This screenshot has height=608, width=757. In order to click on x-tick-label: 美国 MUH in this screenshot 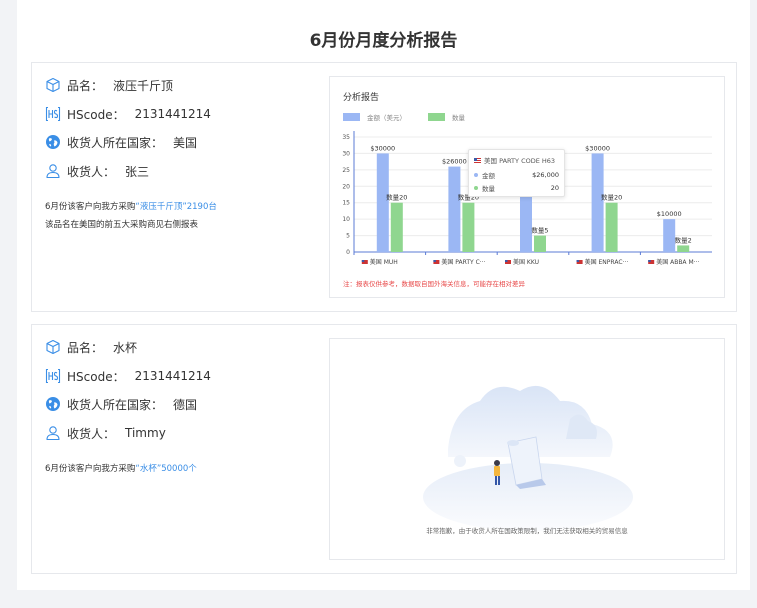, I will do `click(384, 262)`.